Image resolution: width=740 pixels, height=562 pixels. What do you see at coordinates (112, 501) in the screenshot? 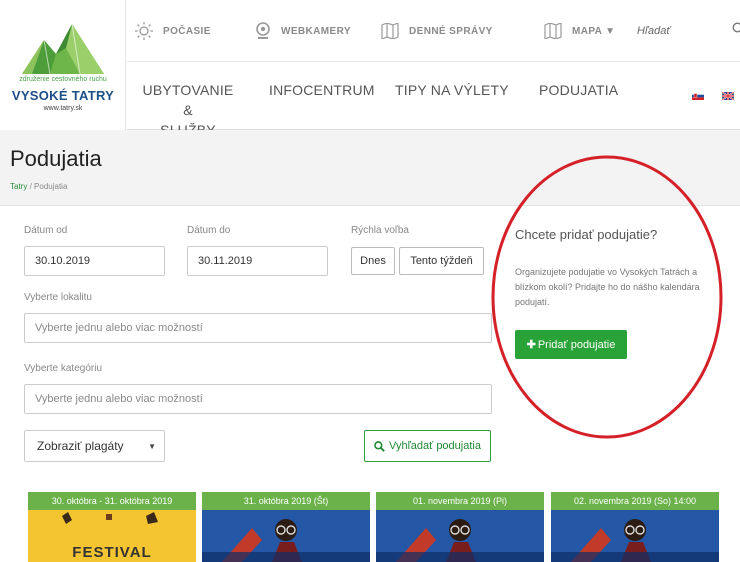
I see `event-card-date: 30. októbra - 31. októbra 2019` at bounding box center [112, 501].